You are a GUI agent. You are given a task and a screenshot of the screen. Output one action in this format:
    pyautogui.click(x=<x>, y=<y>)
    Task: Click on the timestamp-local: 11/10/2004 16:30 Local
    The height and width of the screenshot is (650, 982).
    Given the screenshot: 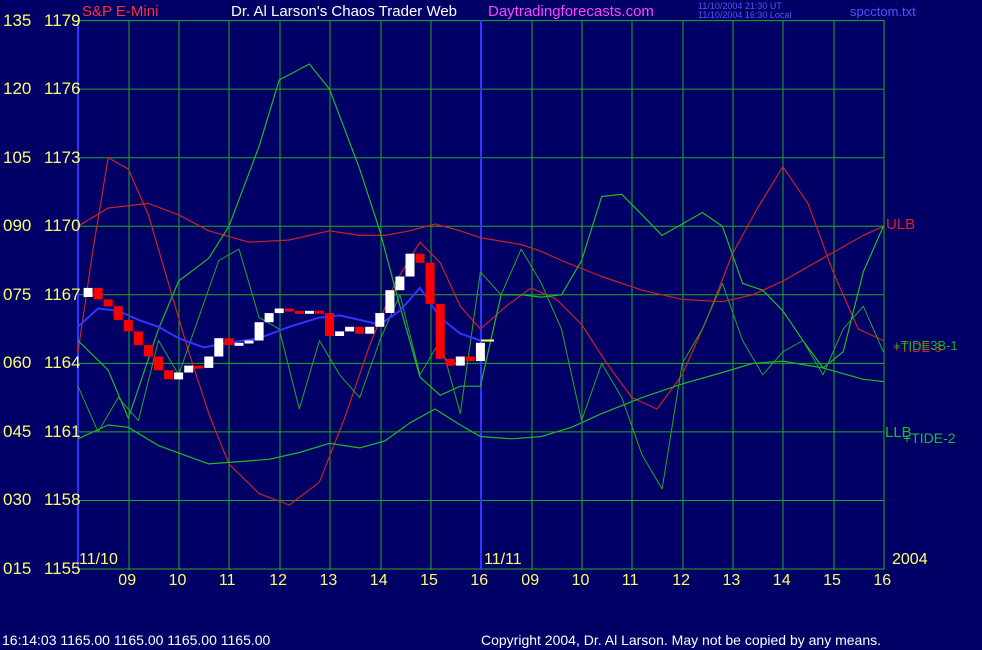 What is the action you would take?
    pyautogui.click(x=745, y=15)
    